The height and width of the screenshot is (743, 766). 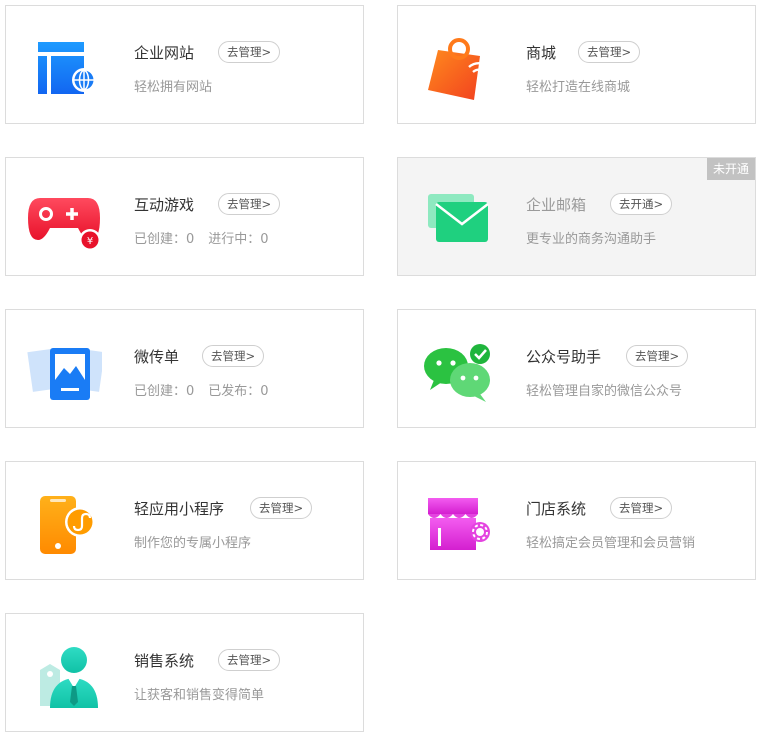 I want to click on flyer-icon, so click(x=64, y=371).